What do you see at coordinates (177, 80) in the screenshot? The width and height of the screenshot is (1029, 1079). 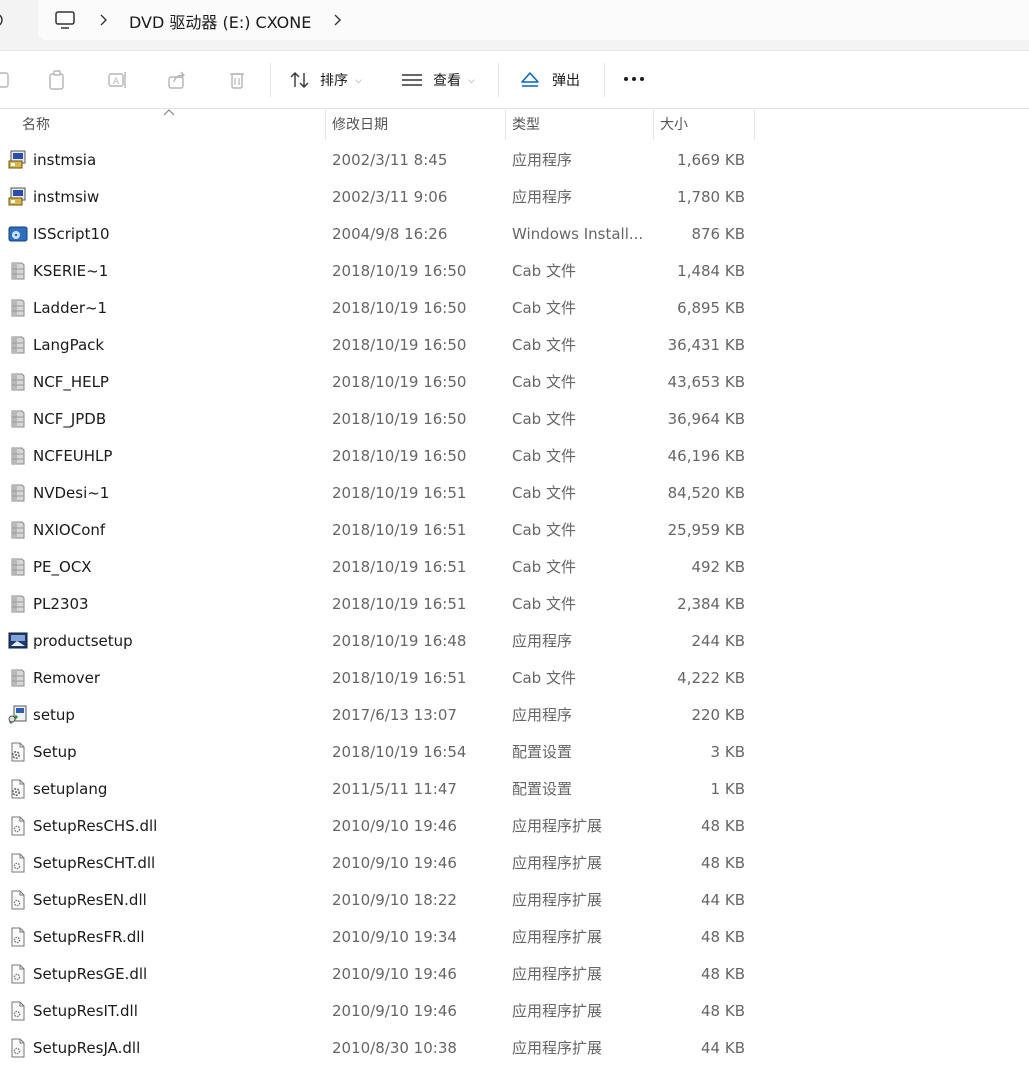 I see `share-icon` at bounding box center [177, 80].